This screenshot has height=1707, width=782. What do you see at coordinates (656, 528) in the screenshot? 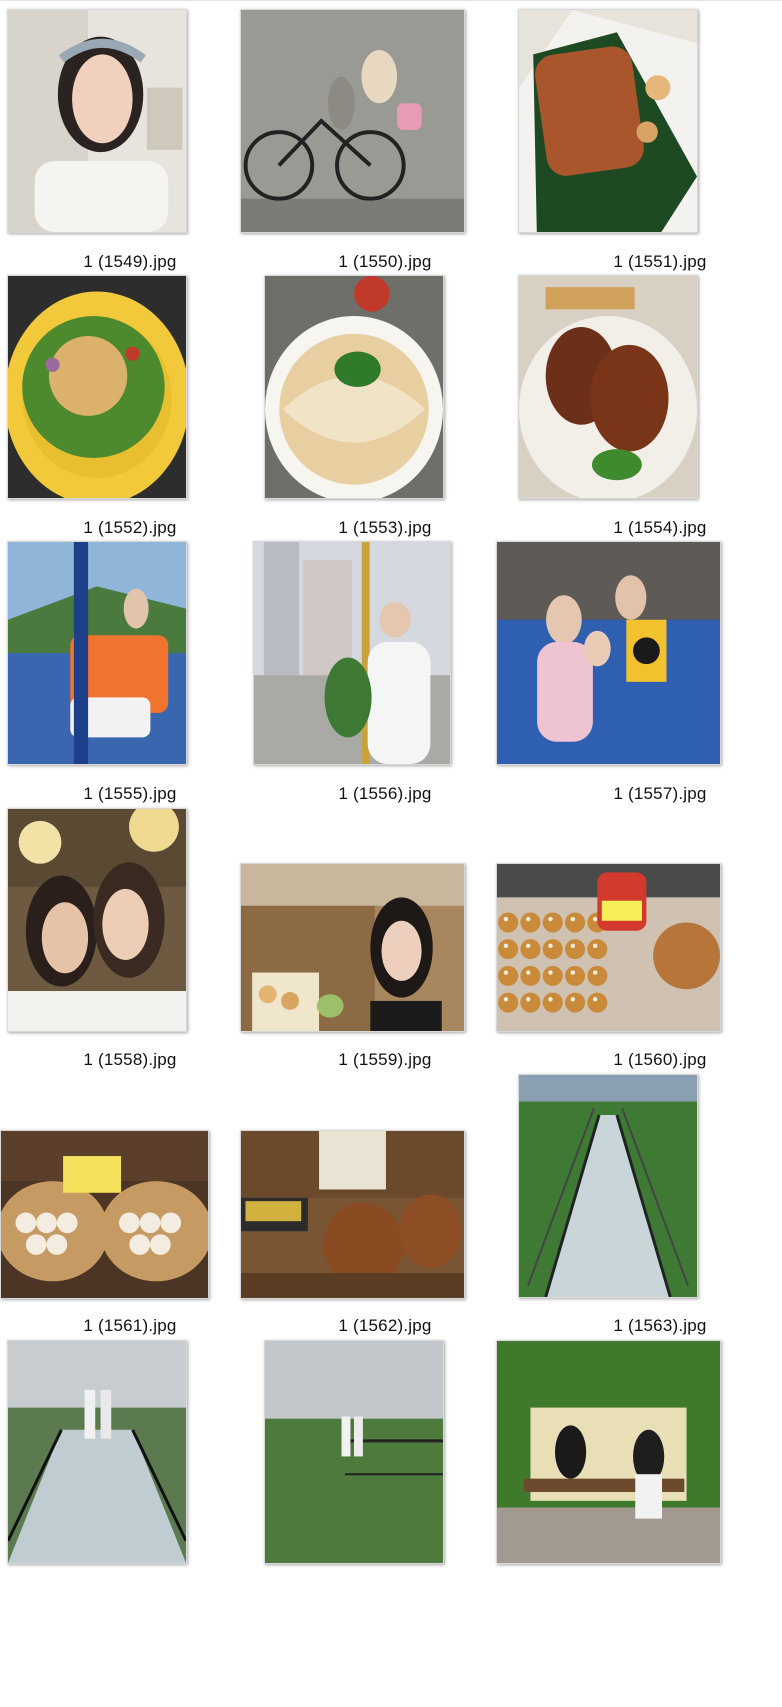
I see `file-name-label: 1 (1554).jpg` at bounding box center [656, 528].